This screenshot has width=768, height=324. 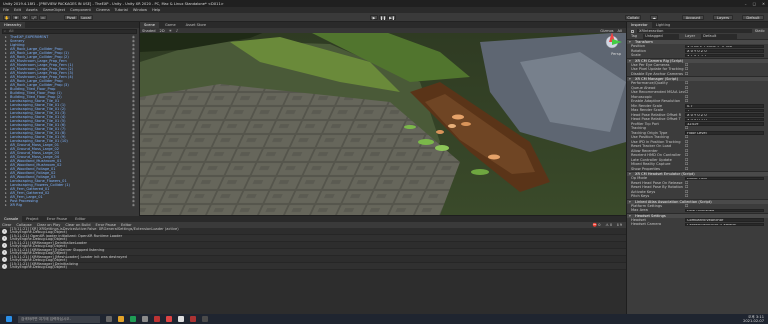 What do you see at coordinates (724, 133) in the screenshot?
I see `property-field: Floor Level` at bounding box center [724, 133].